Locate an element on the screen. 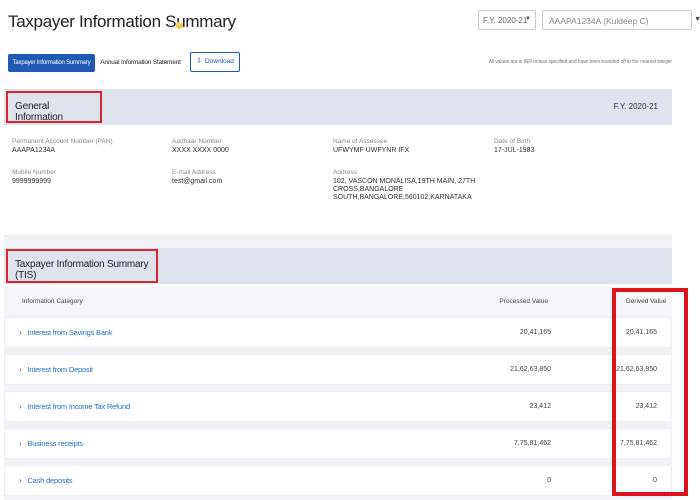 This screenshot has height=500, width=700. tab-annual-information-statement: Annual Information Statement is located at coordinates (140, 63).